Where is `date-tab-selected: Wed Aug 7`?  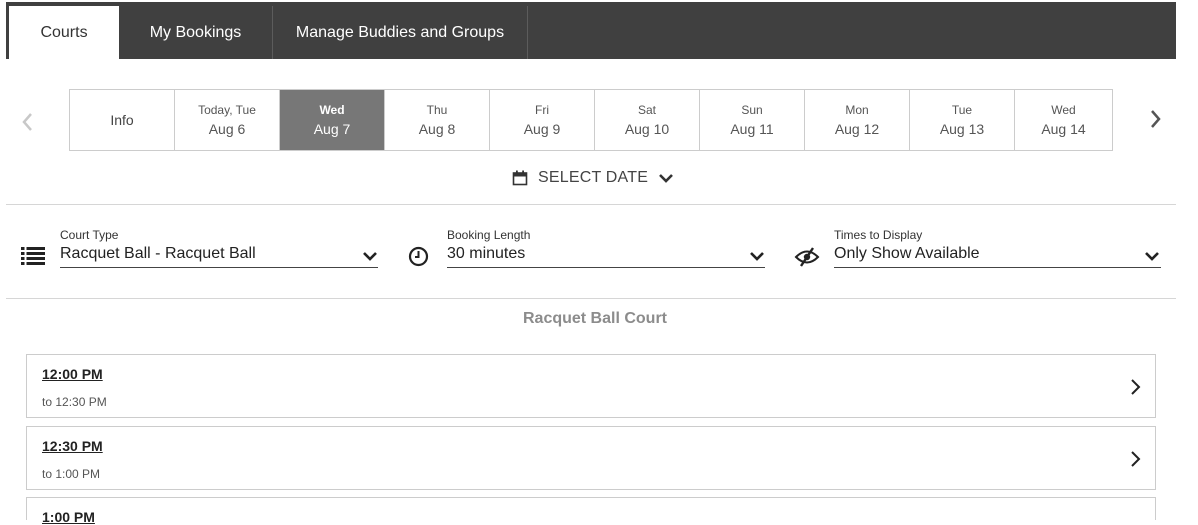
date-tab-selected: Wed Aug 7 is located at coordinates (332, 120).